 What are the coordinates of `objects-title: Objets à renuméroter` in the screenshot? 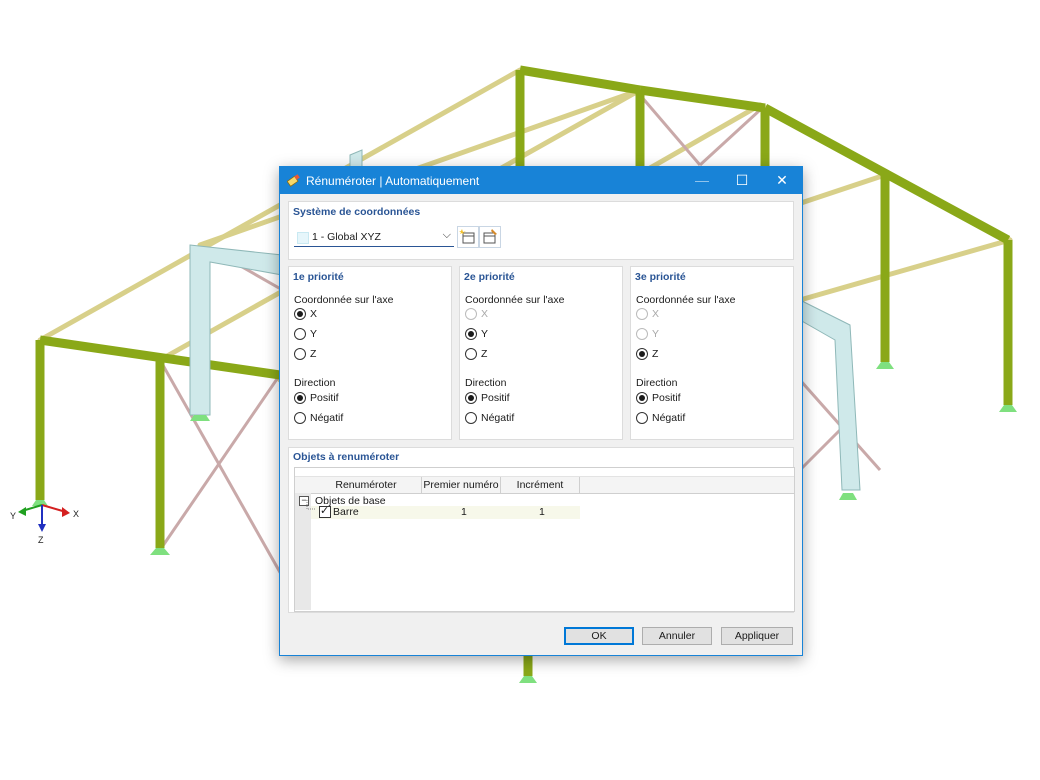 It's located at (346, 457).